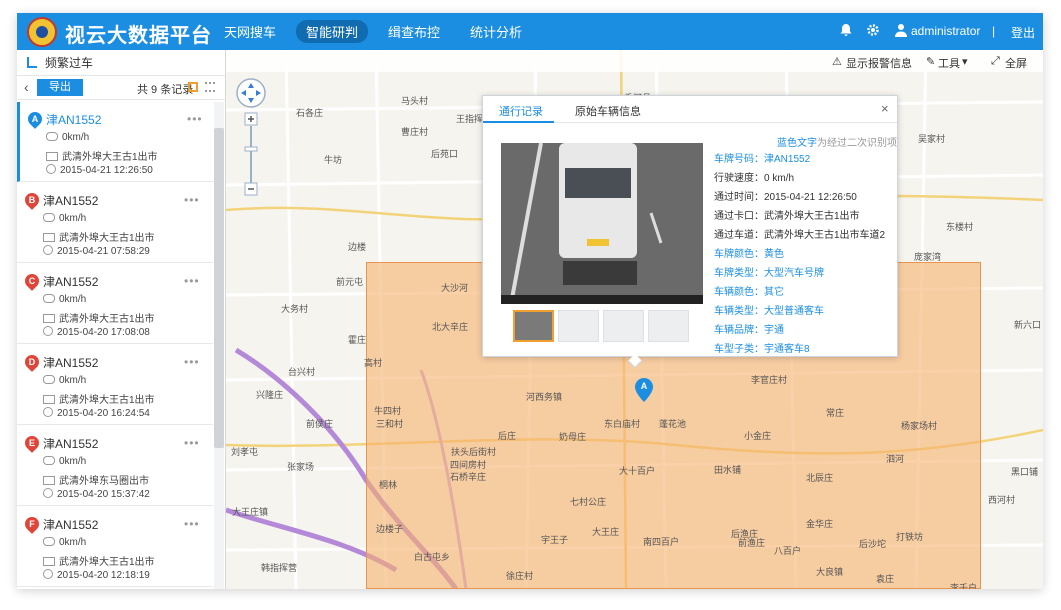 This screenshot has width=1061, height=610. Describe the element at coordinates (602, 223) in the screenshot. I see `vehicle-photo` at that location.